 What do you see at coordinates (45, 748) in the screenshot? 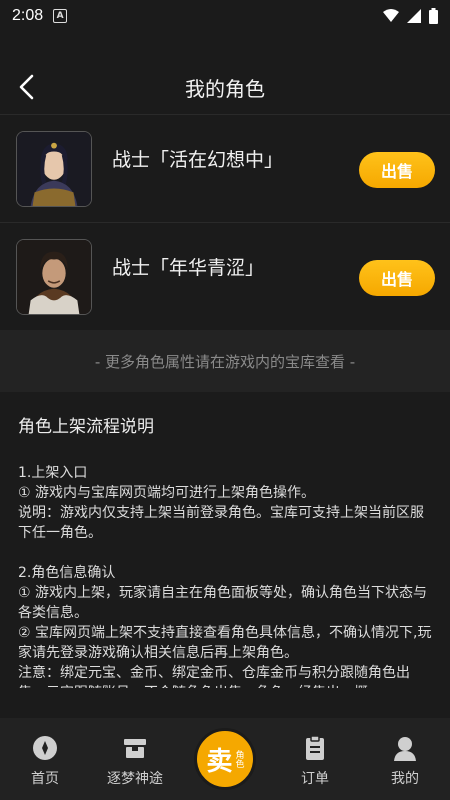
I see `home-icon` at bounding box center [45, 748].